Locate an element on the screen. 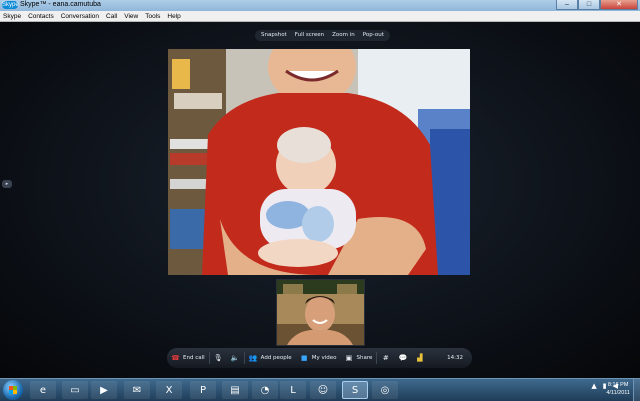 Image resolution: width=640 pixels, height=401 pixels. skype-icon: S is located at coordinates (355, 390).